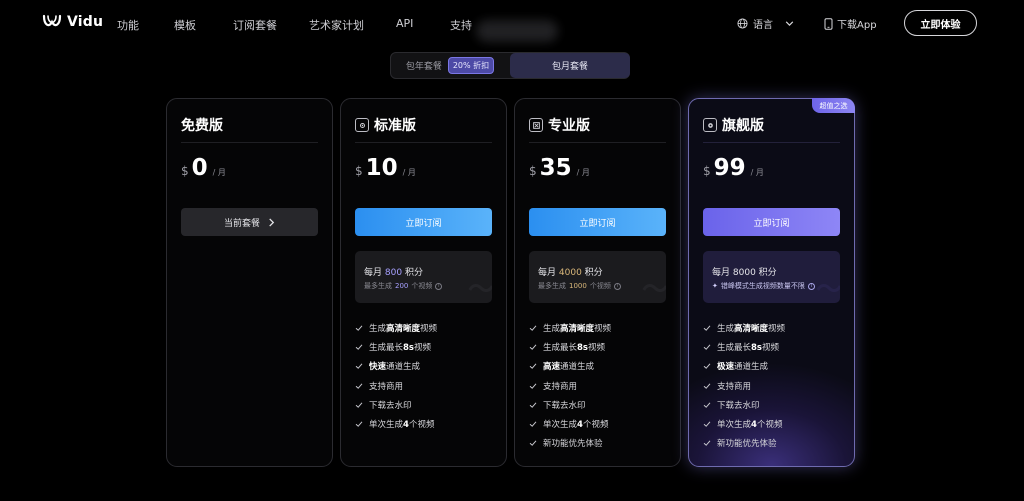 The height and width of the screenshot is (501, 1024). What do you see at coordinates (241, 223) in the screenshot?
I see `current-plan-label: 当前套餐` at bounding box center [241, 223].